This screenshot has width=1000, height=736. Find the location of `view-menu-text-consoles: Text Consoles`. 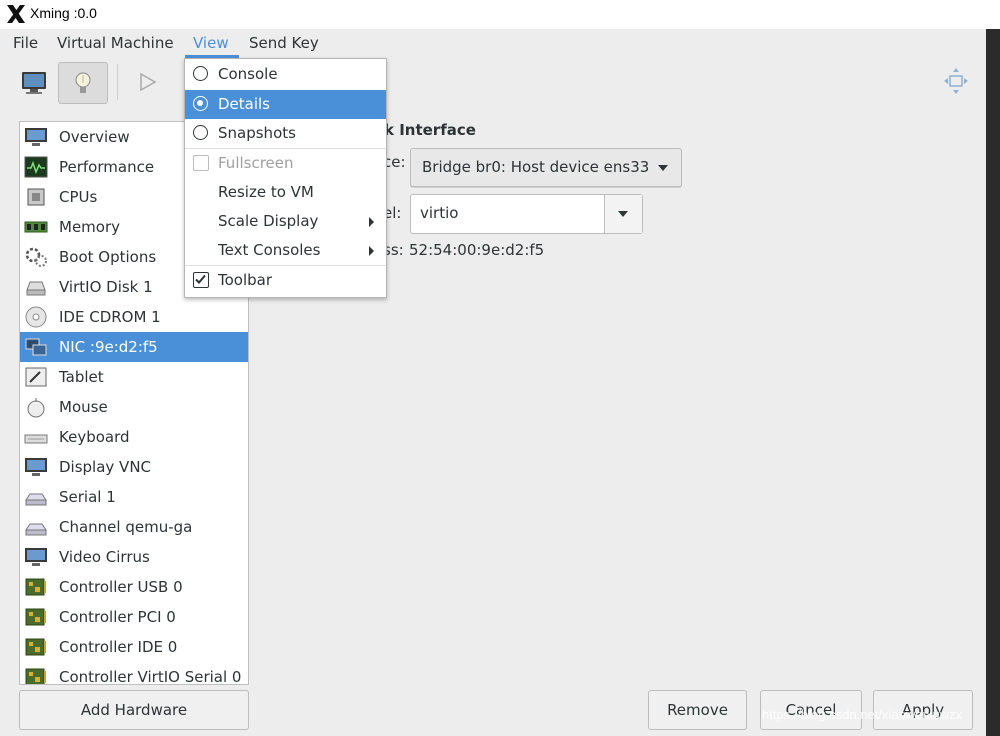

view-menu-text-consoles: Text Consoles is located at coordinates (285, 250).